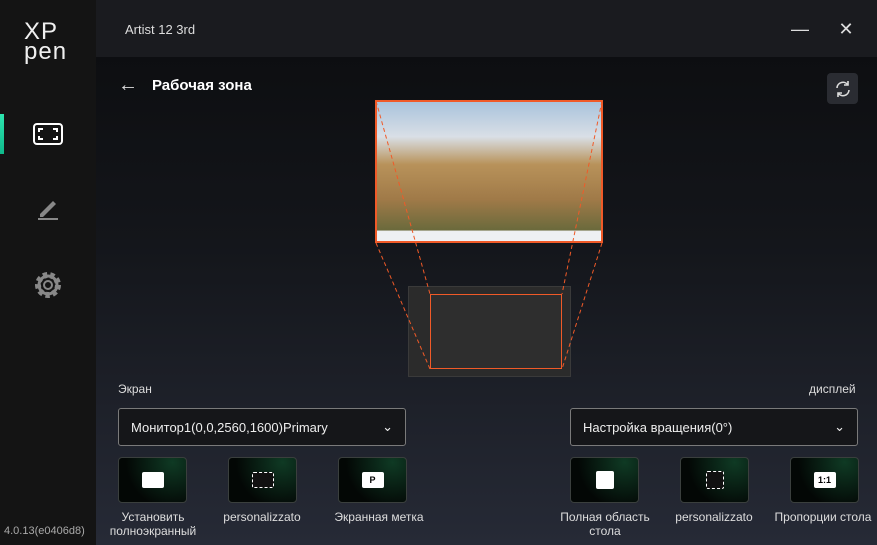 Image resolution: width=877 pixels, height=545 pixels. I want to click on display-label: дисплей, so click(832, 389).